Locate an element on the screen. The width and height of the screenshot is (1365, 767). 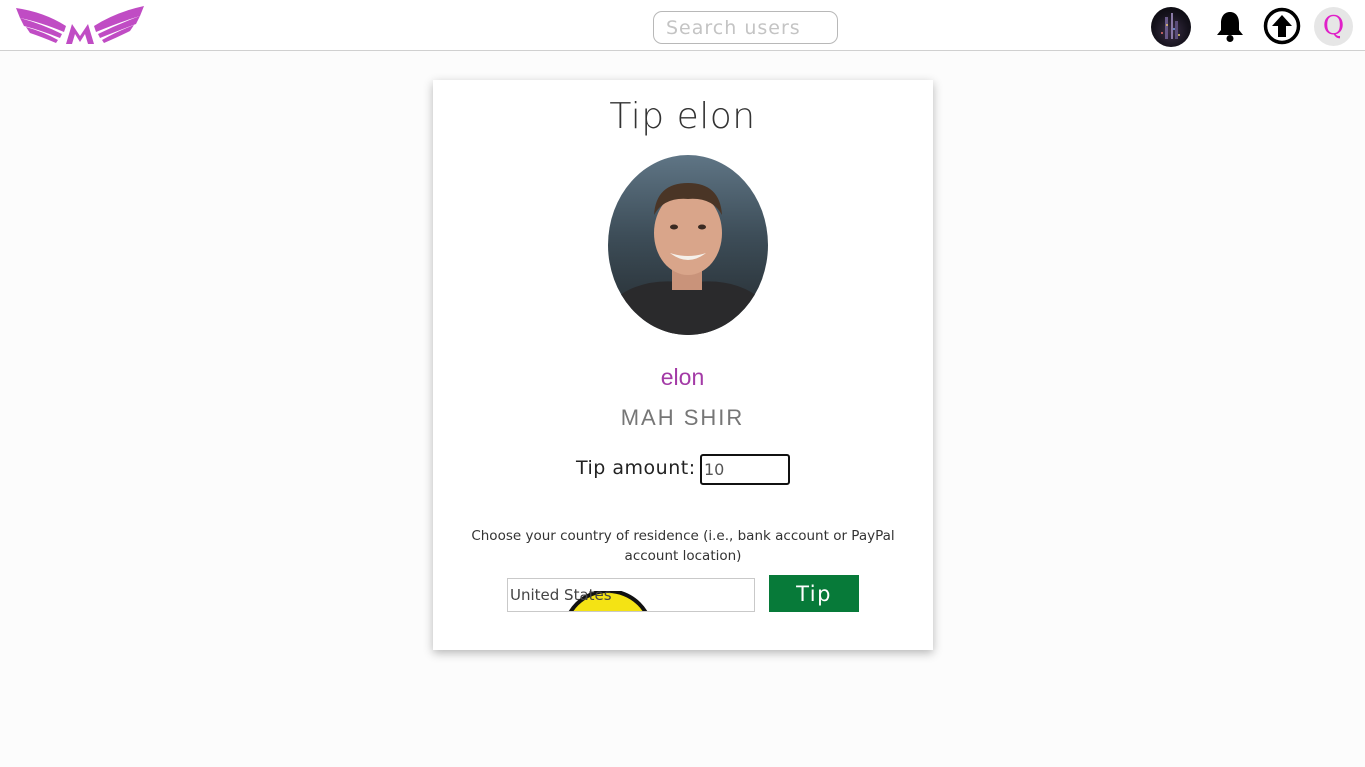
user-avatar is located at coordinates (1171, 27).